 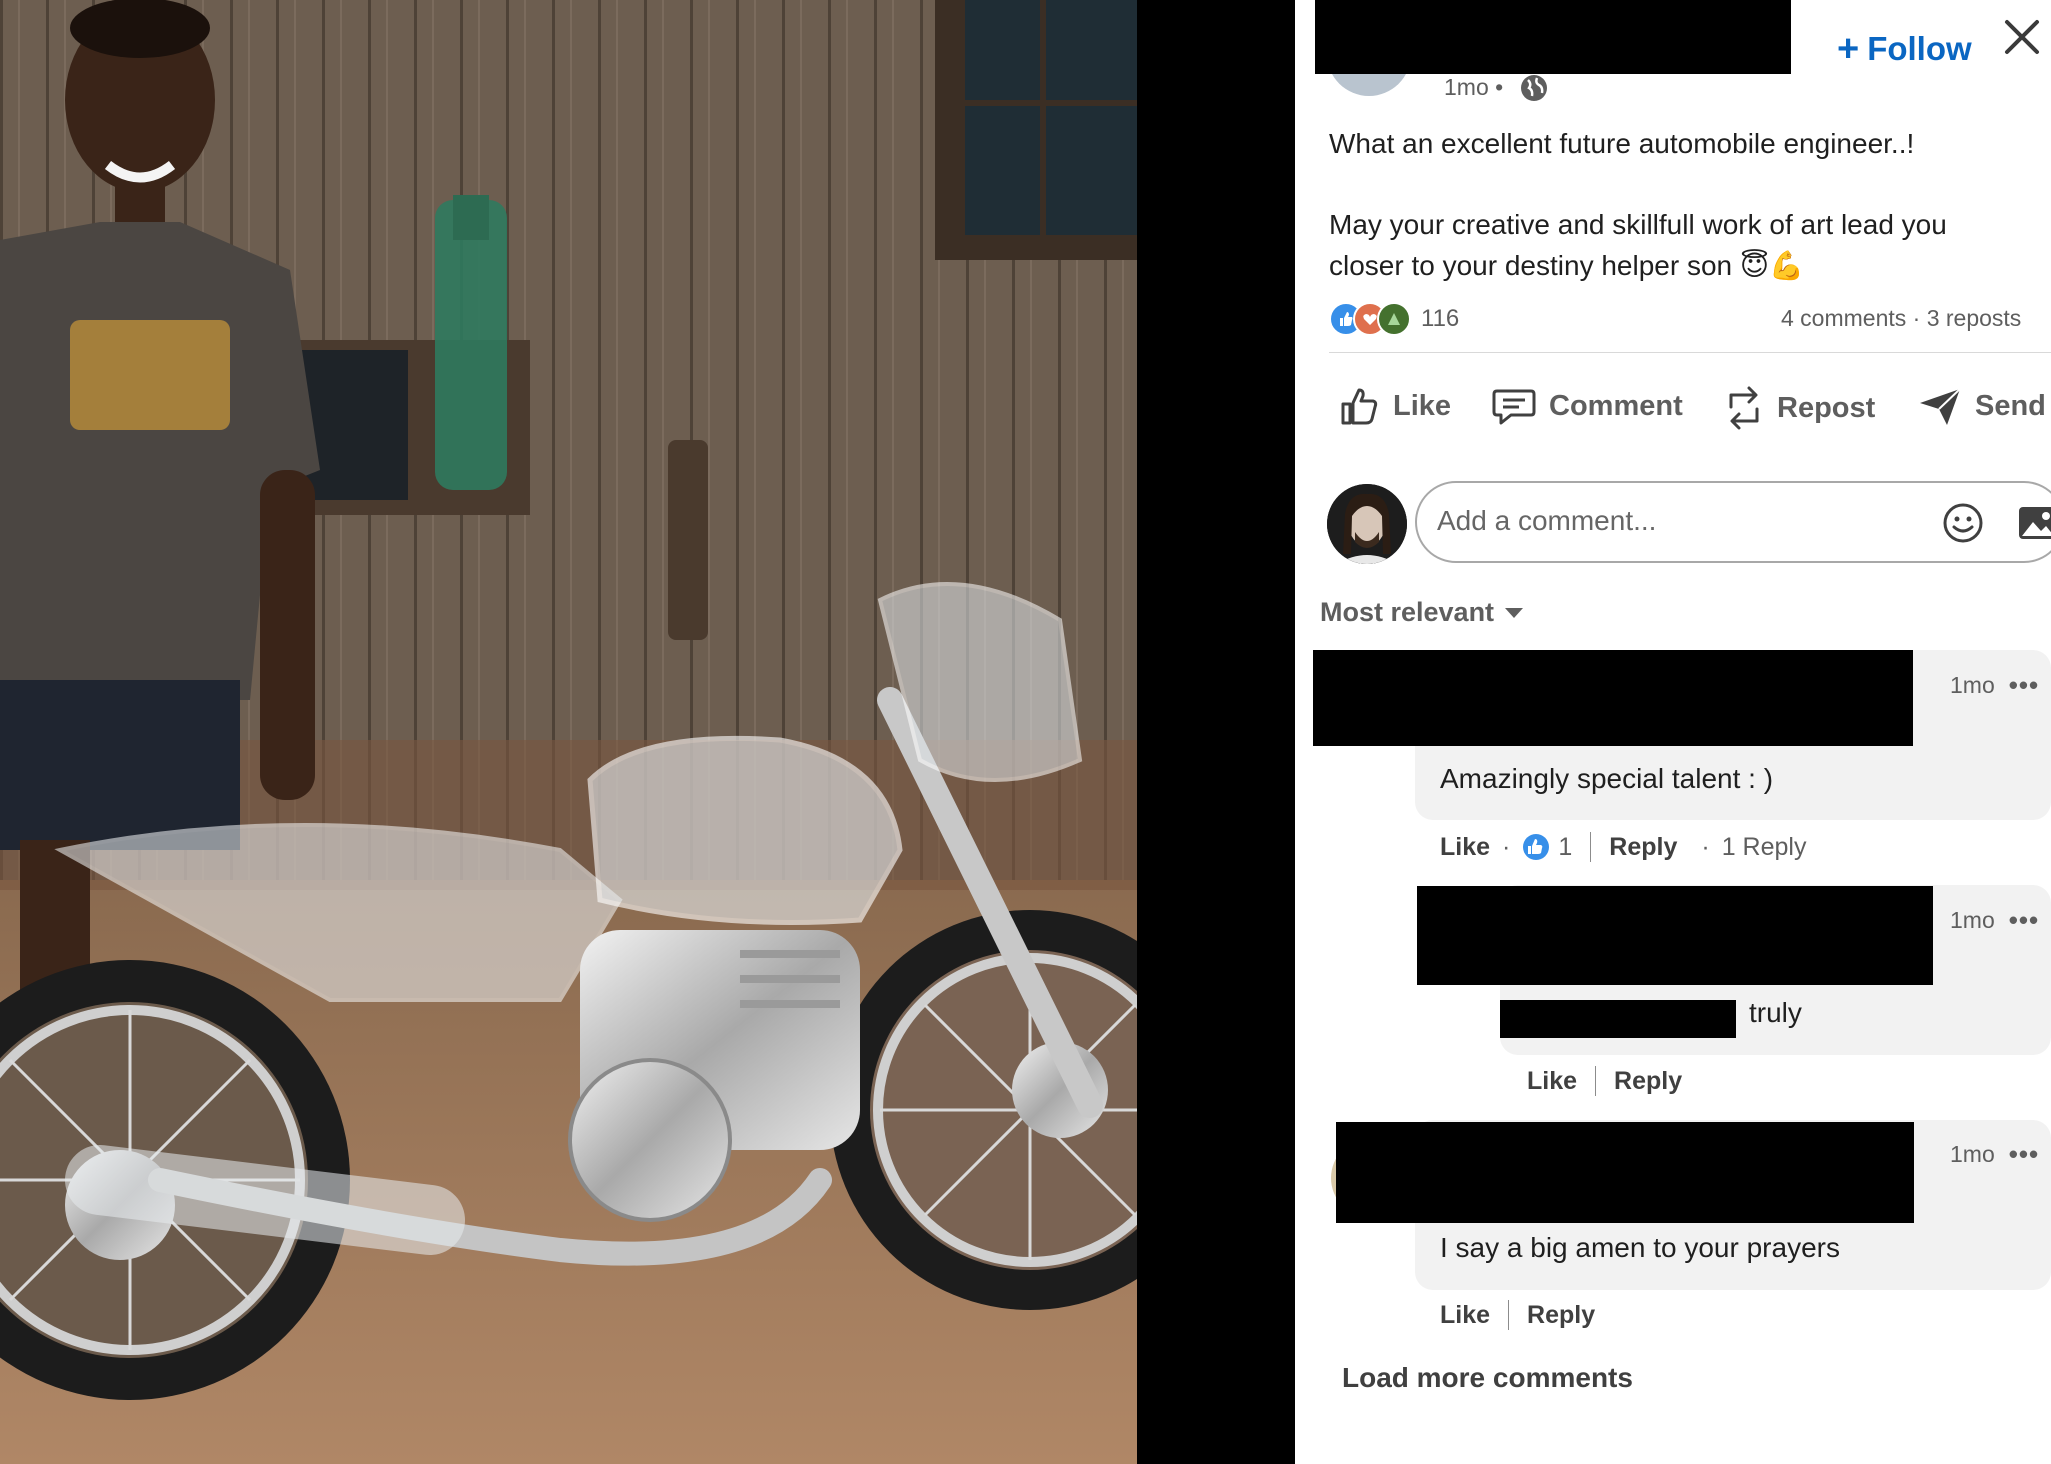 I want to click on view-replies-link: 1 Reply, so click(x=1764, y=847).